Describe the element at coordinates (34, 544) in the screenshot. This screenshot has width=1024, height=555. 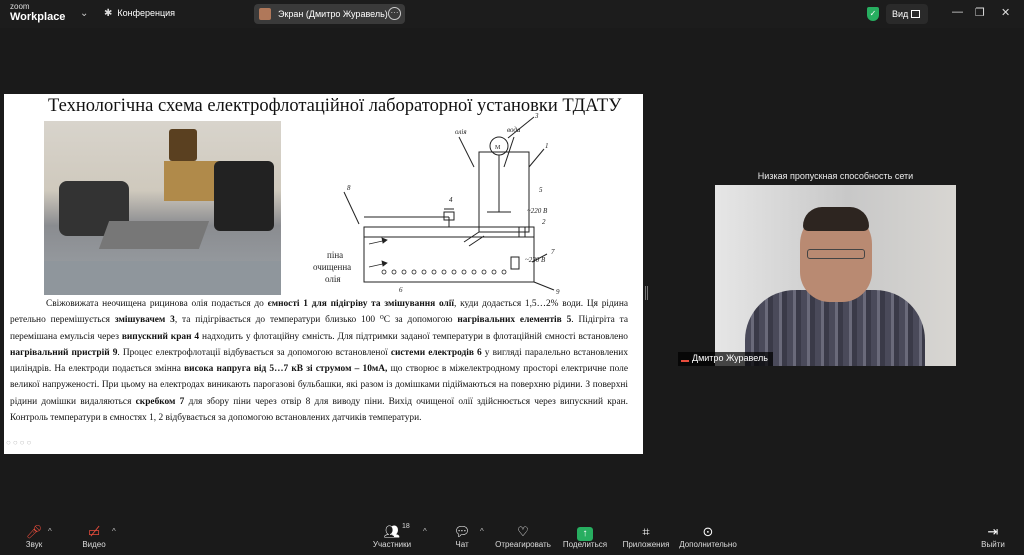
I see `audio-label: Звук` at that location.